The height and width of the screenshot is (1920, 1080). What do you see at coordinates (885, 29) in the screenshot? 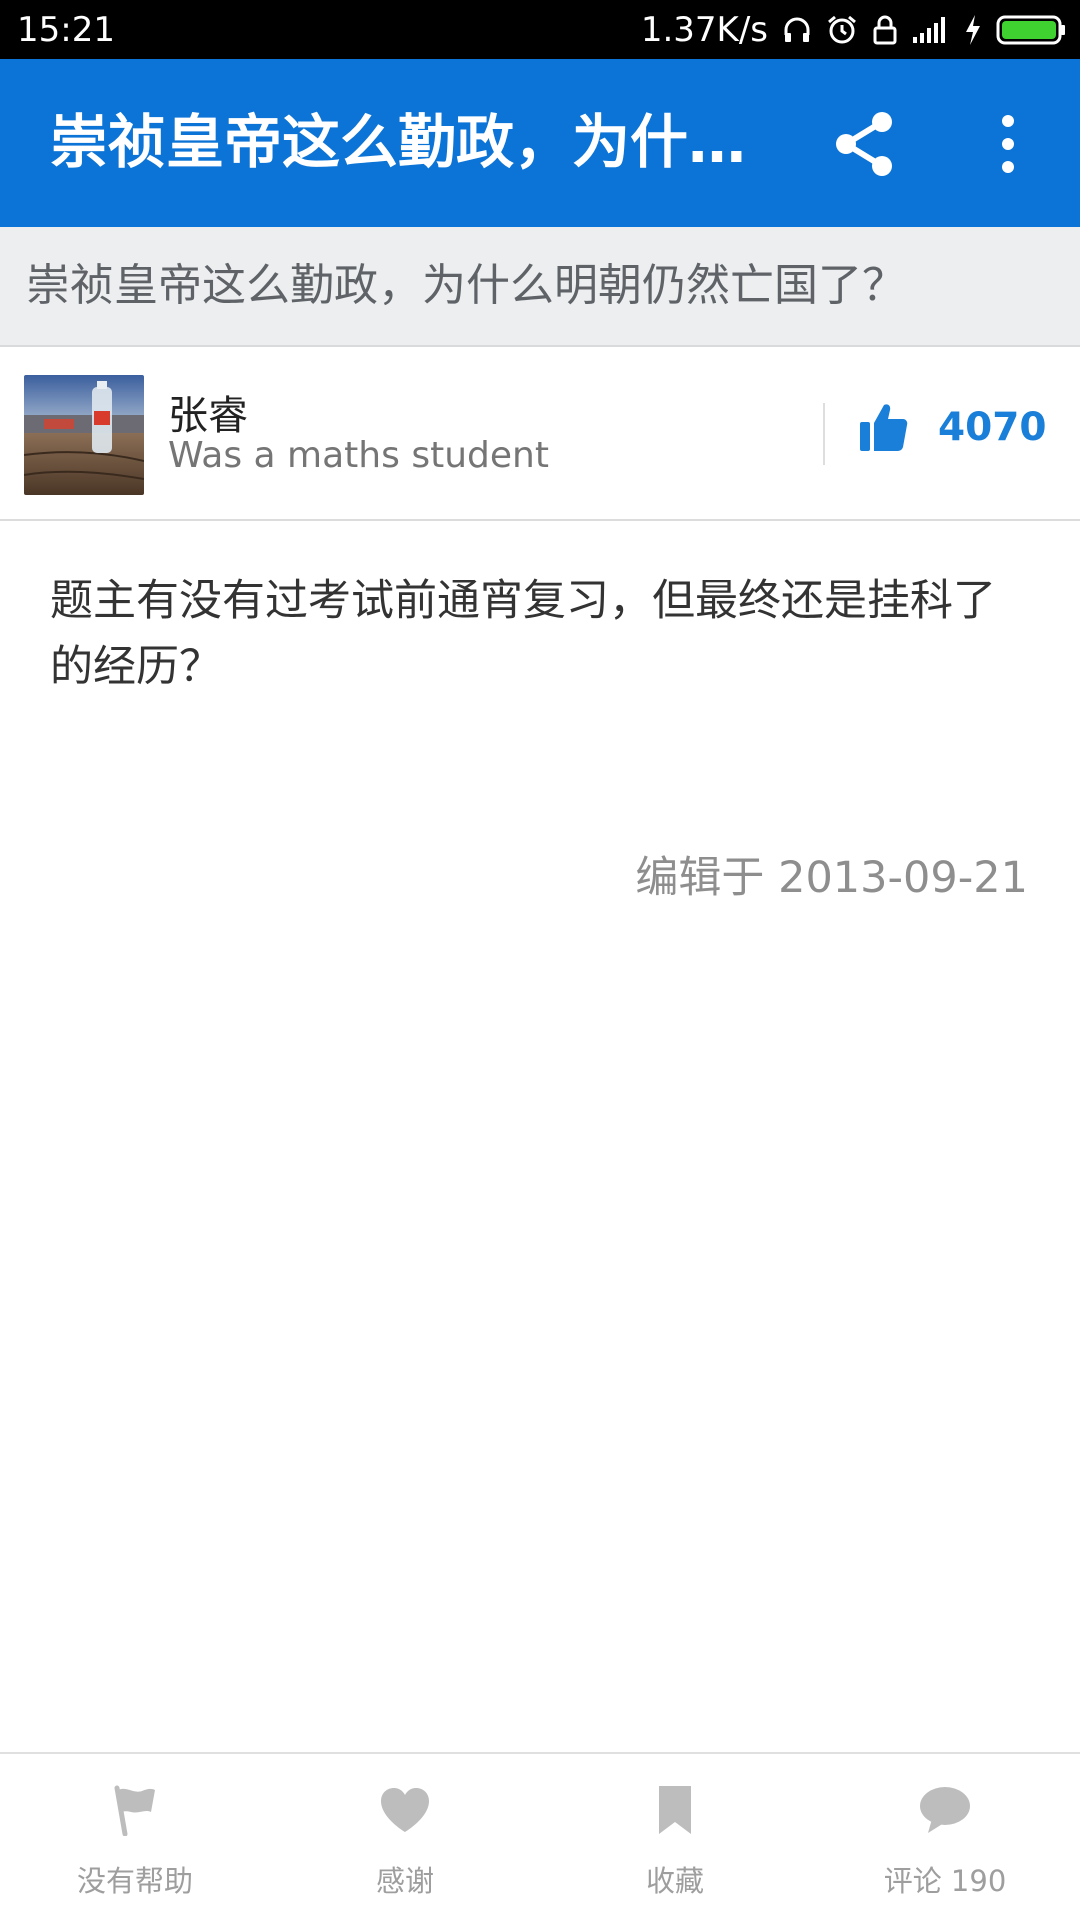
I see `lock-icon` at bounding box center [885, 29].